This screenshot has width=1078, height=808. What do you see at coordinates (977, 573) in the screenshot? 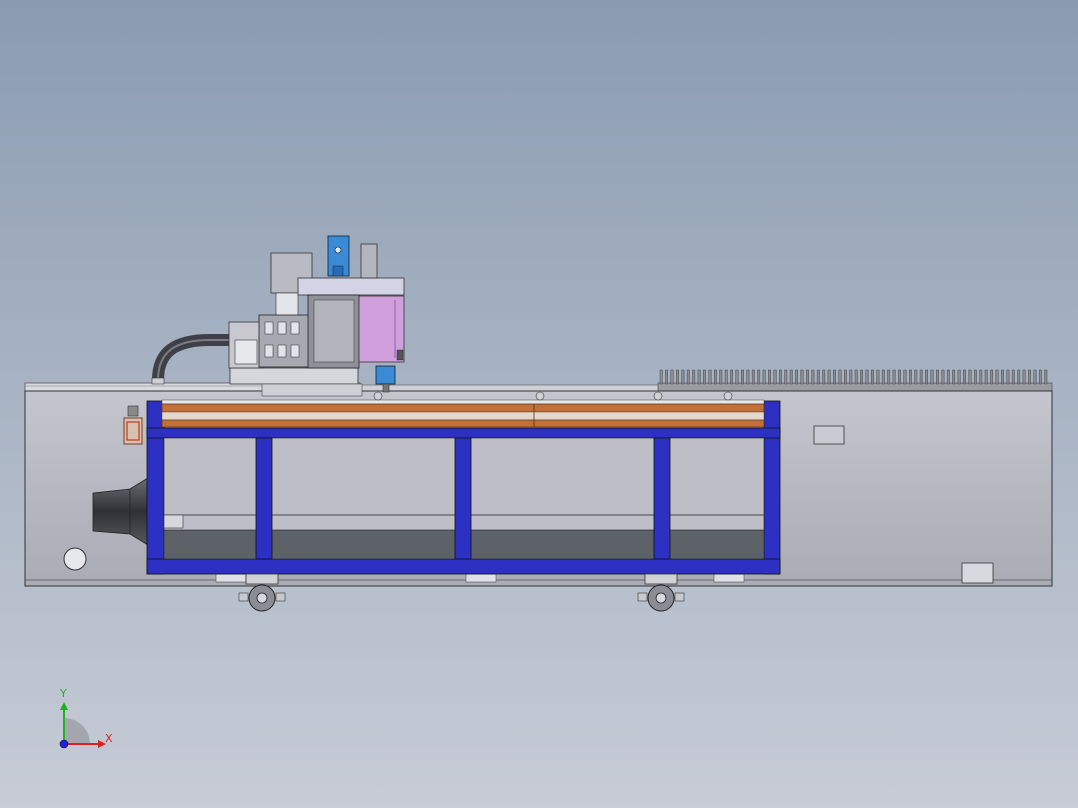
I see `foot-block` at bounding box center [977, 573].